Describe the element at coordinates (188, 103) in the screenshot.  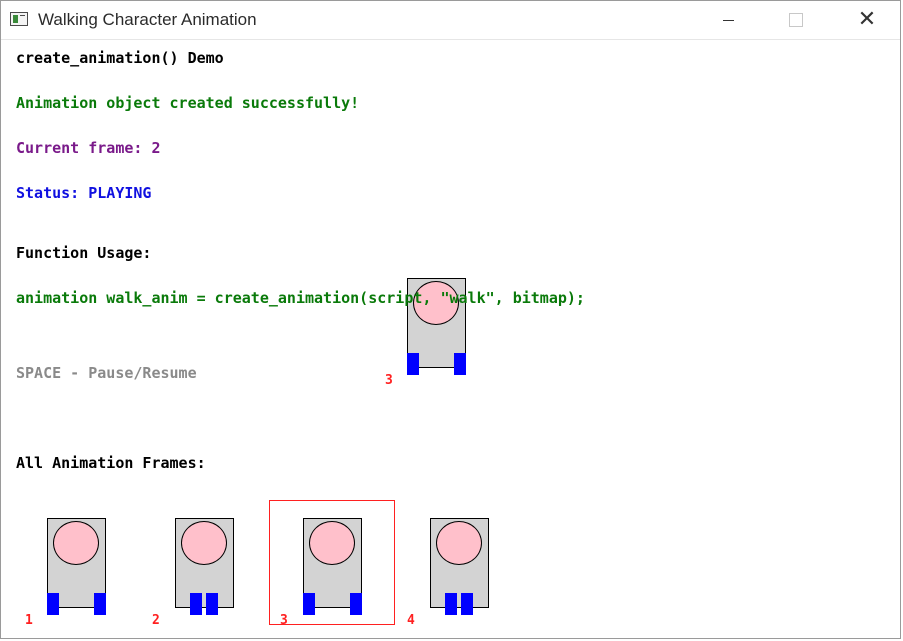
I see `success-message: Animation object created successfully!` at that location.